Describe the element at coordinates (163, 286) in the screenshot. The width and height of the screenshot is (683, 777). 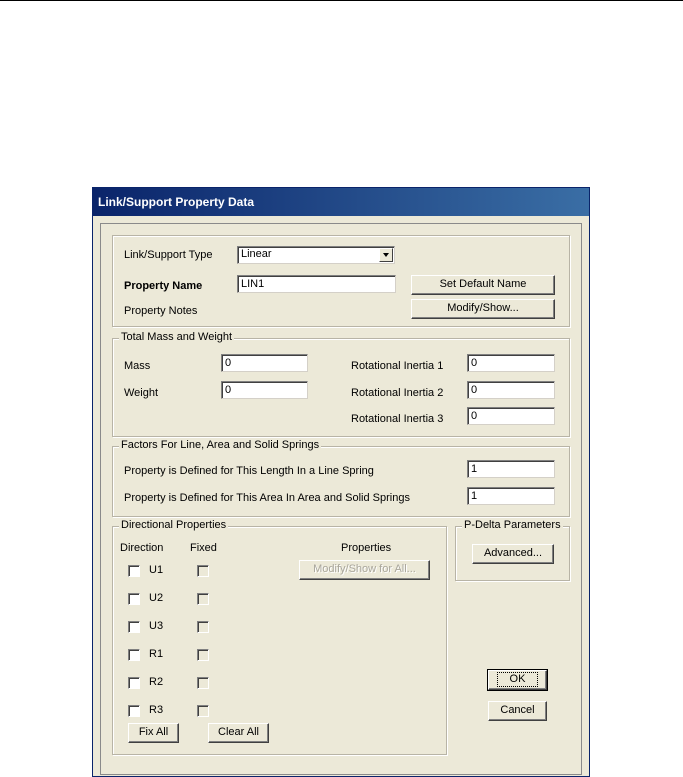
I see `property-name-label: Property Name` at that location.